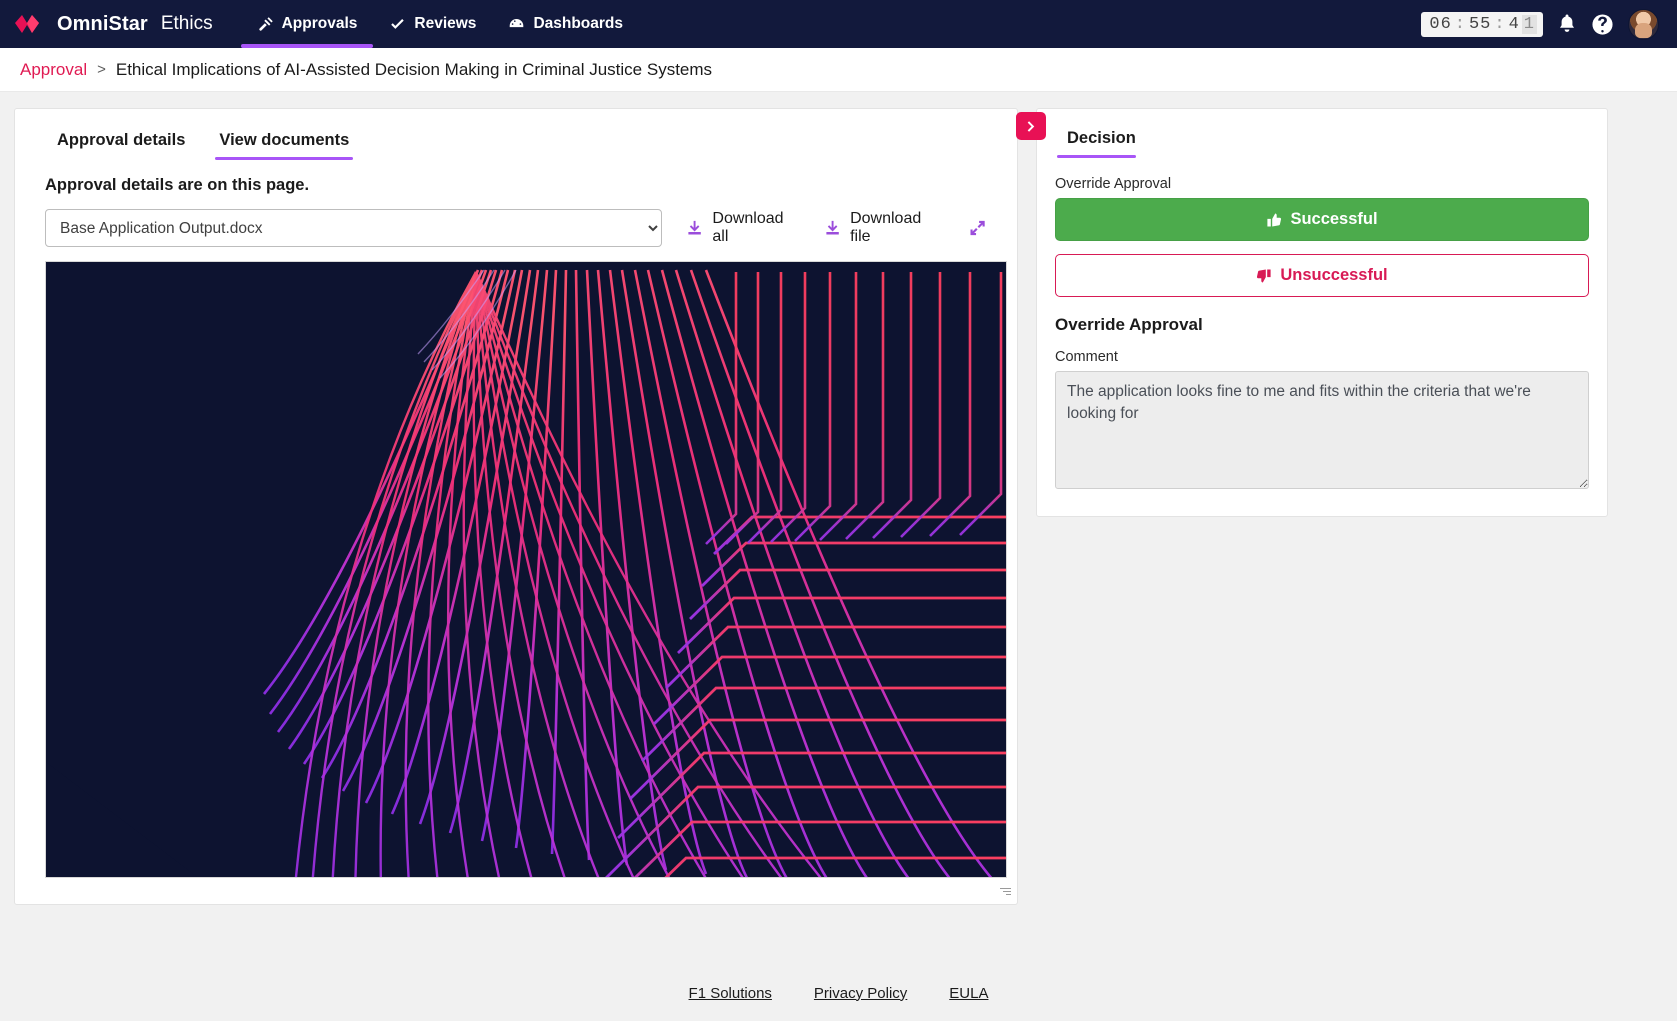 The height and width of the screenshot is (1021, 1677). Describe the element at coordinates (1086, 357) in the screenshot. I see `comment-label: Comment` at that location.